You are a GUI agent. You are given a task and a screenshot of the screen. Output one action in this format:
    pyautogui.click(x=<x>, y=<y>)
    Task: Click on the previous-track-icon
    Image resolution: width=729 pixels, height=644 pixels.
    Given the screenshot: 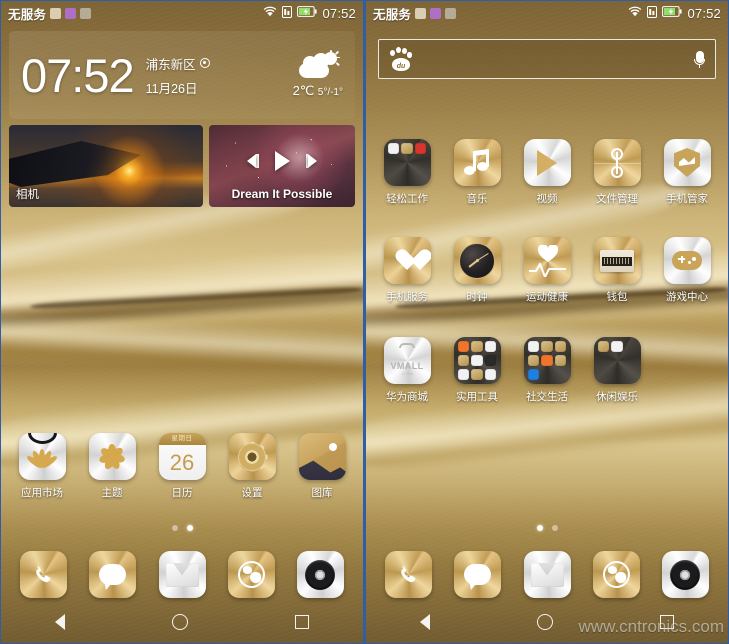 What is the action you would take?
    pyautogui.click(x=253, y=161)
    